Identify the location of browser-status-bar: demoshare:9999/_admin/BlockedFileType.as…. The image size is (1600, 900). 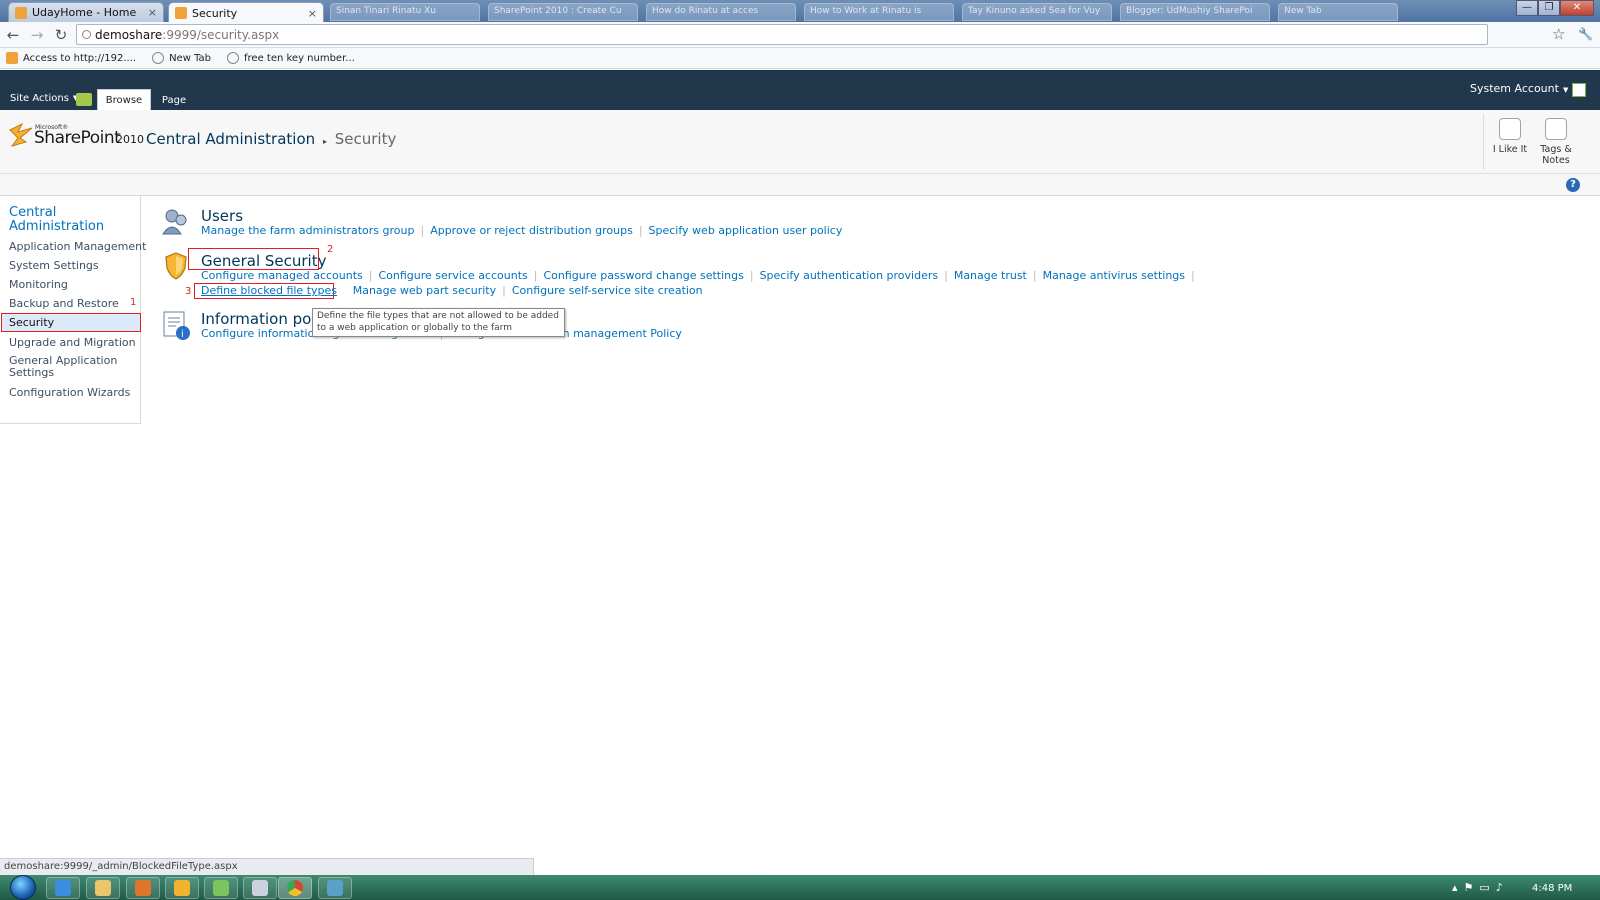
(267, 867).